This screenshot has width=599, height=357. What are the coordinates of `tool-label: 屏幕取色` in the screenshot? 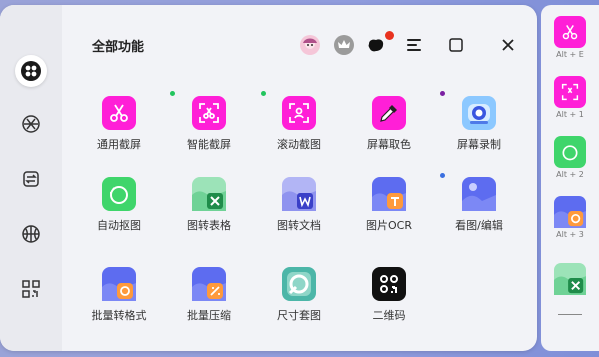 It's located at (389, 144).